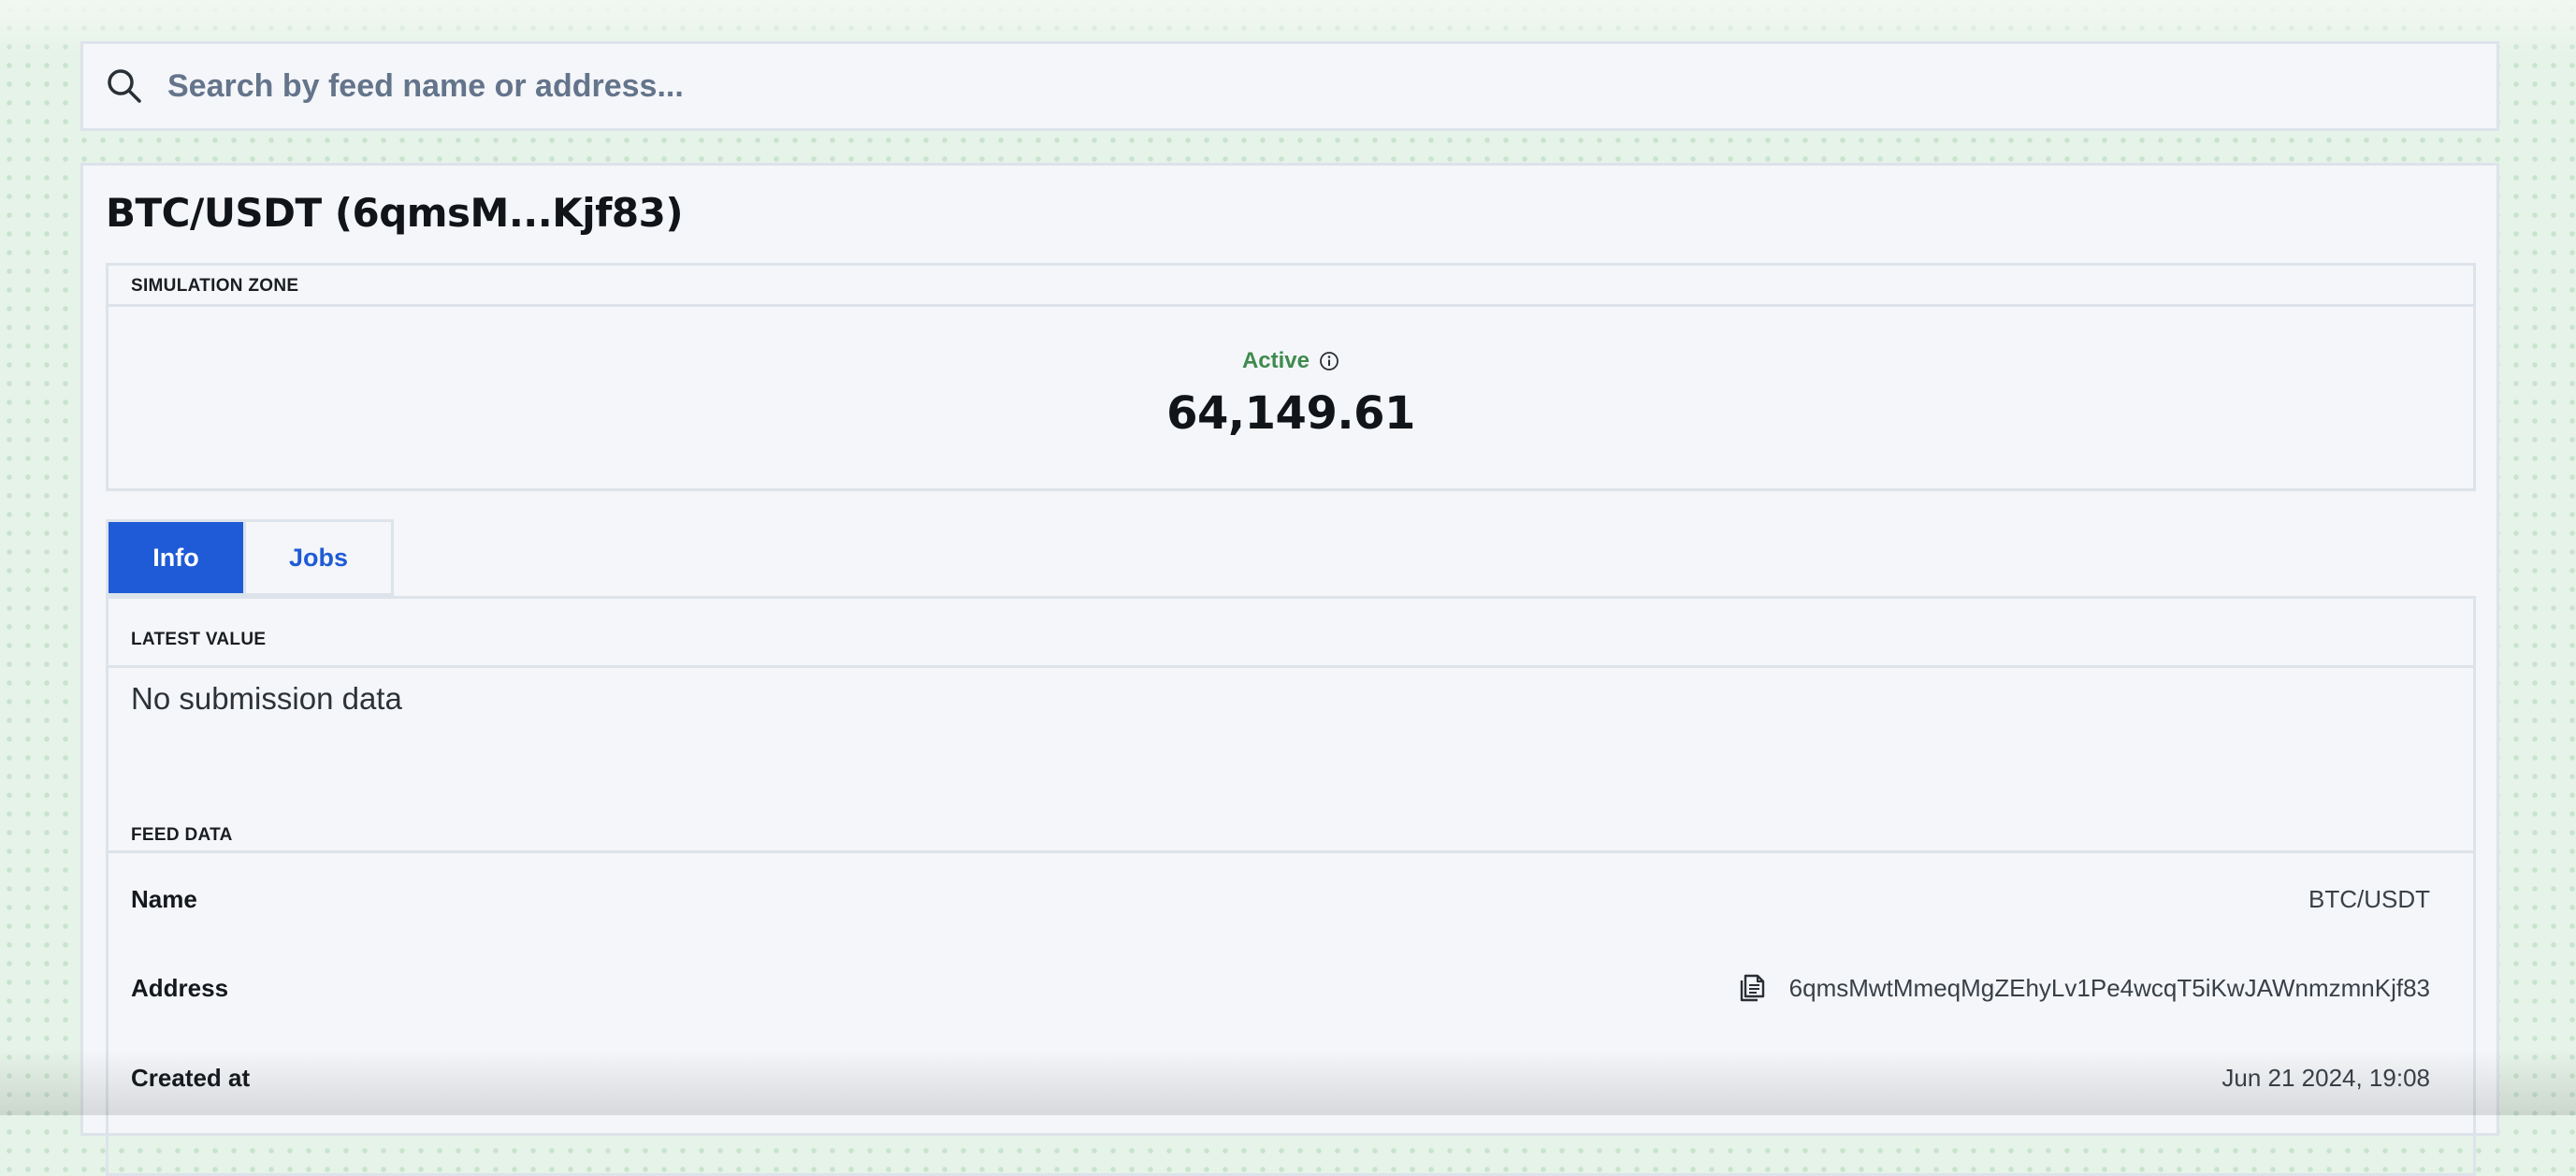 The image size is (2576, 1176). I want to click on row-value-created: Jun 21 2024, 19:08, so click(2325, 1077).